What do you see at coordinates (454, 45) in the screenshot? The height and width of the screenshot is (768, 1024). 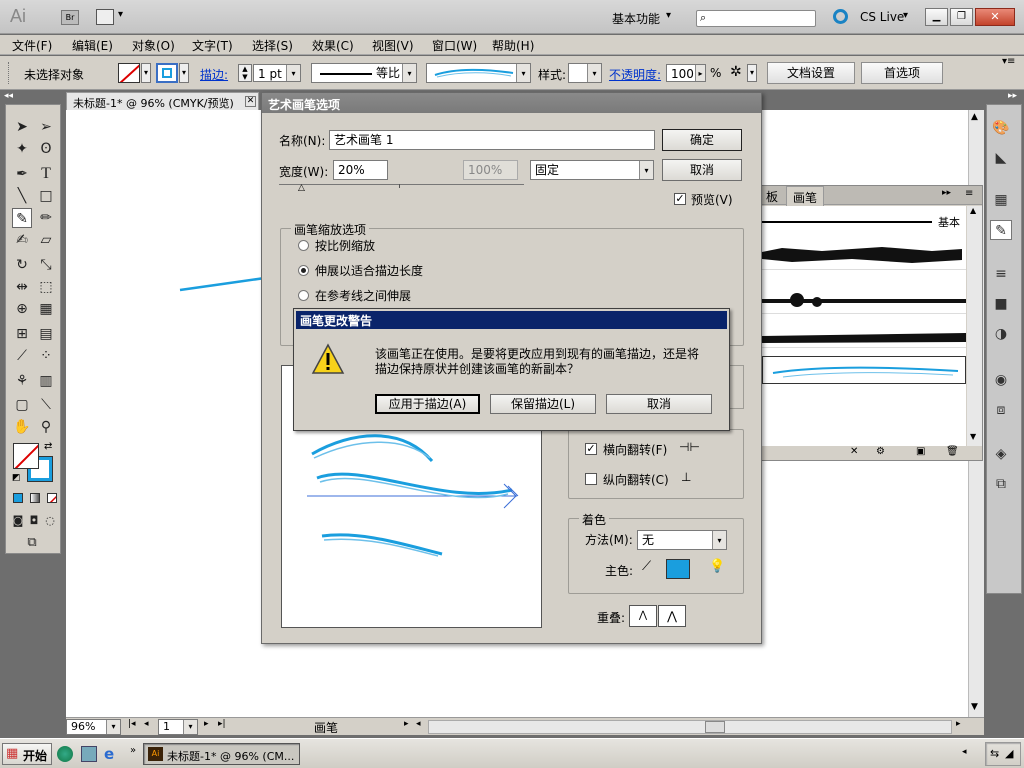 I see `menu-window: 窗口(W)` at bounding box center [454, 45].